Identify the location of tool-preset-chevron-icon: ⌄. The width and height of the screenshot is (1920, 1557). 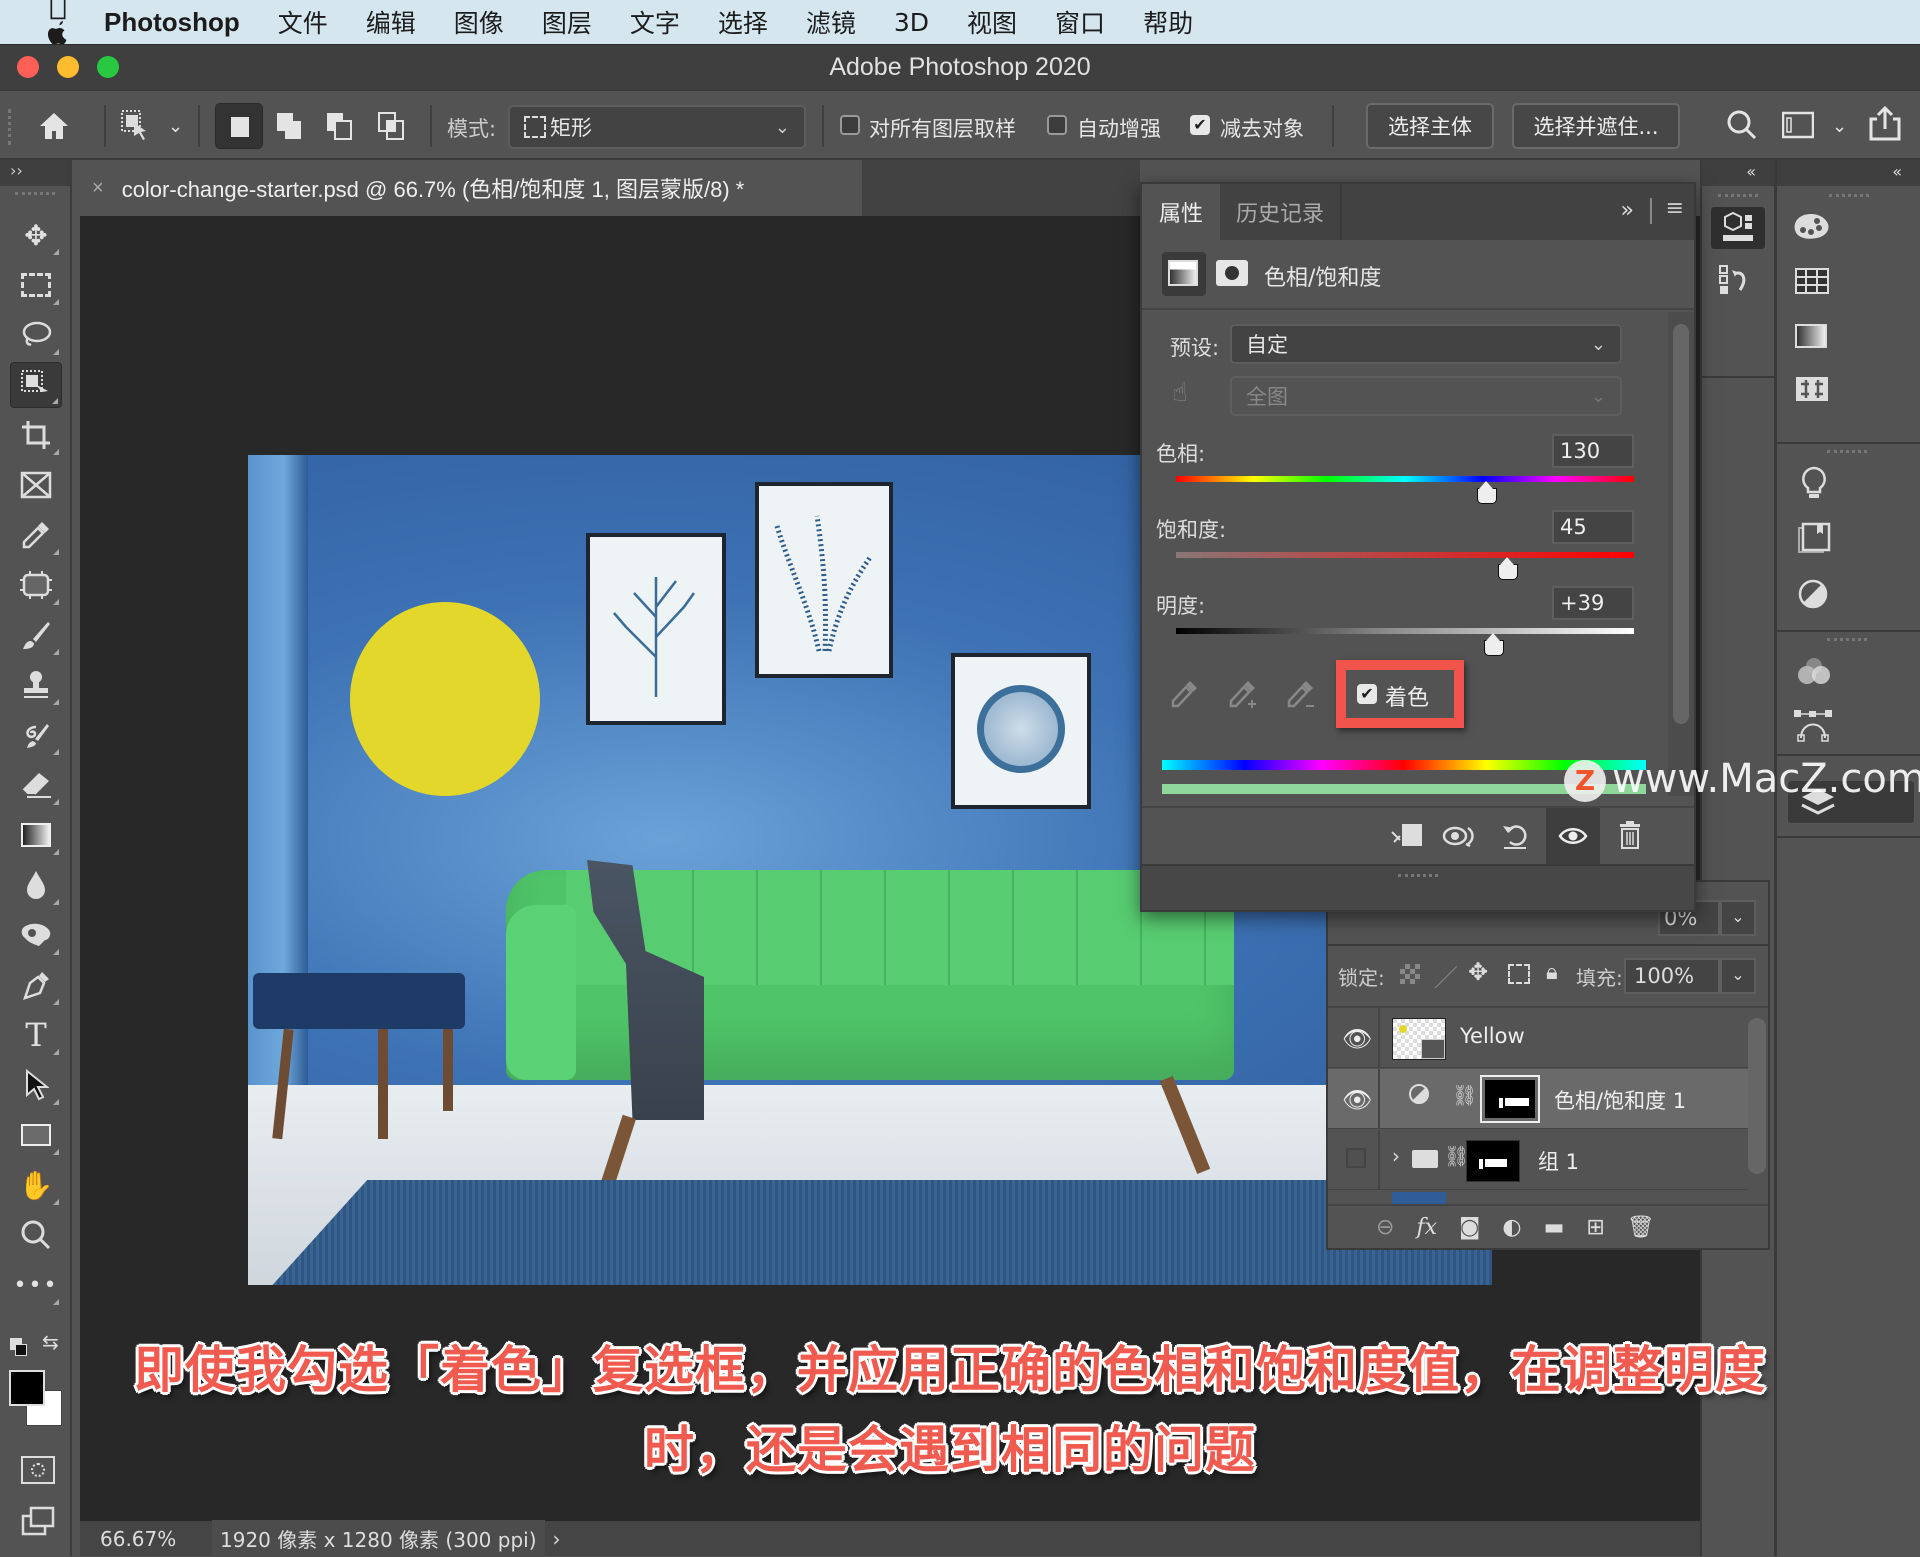
(175, 127).